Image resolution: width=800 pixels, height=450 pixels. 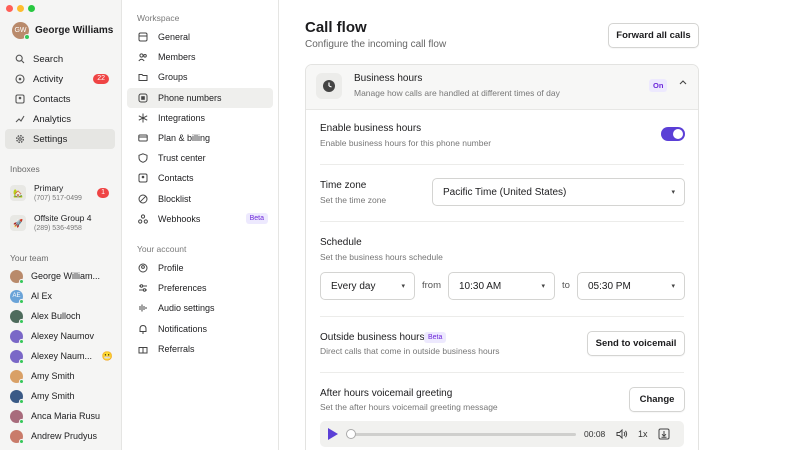 I want to click on close-window-button, so click(x=9, y=8).